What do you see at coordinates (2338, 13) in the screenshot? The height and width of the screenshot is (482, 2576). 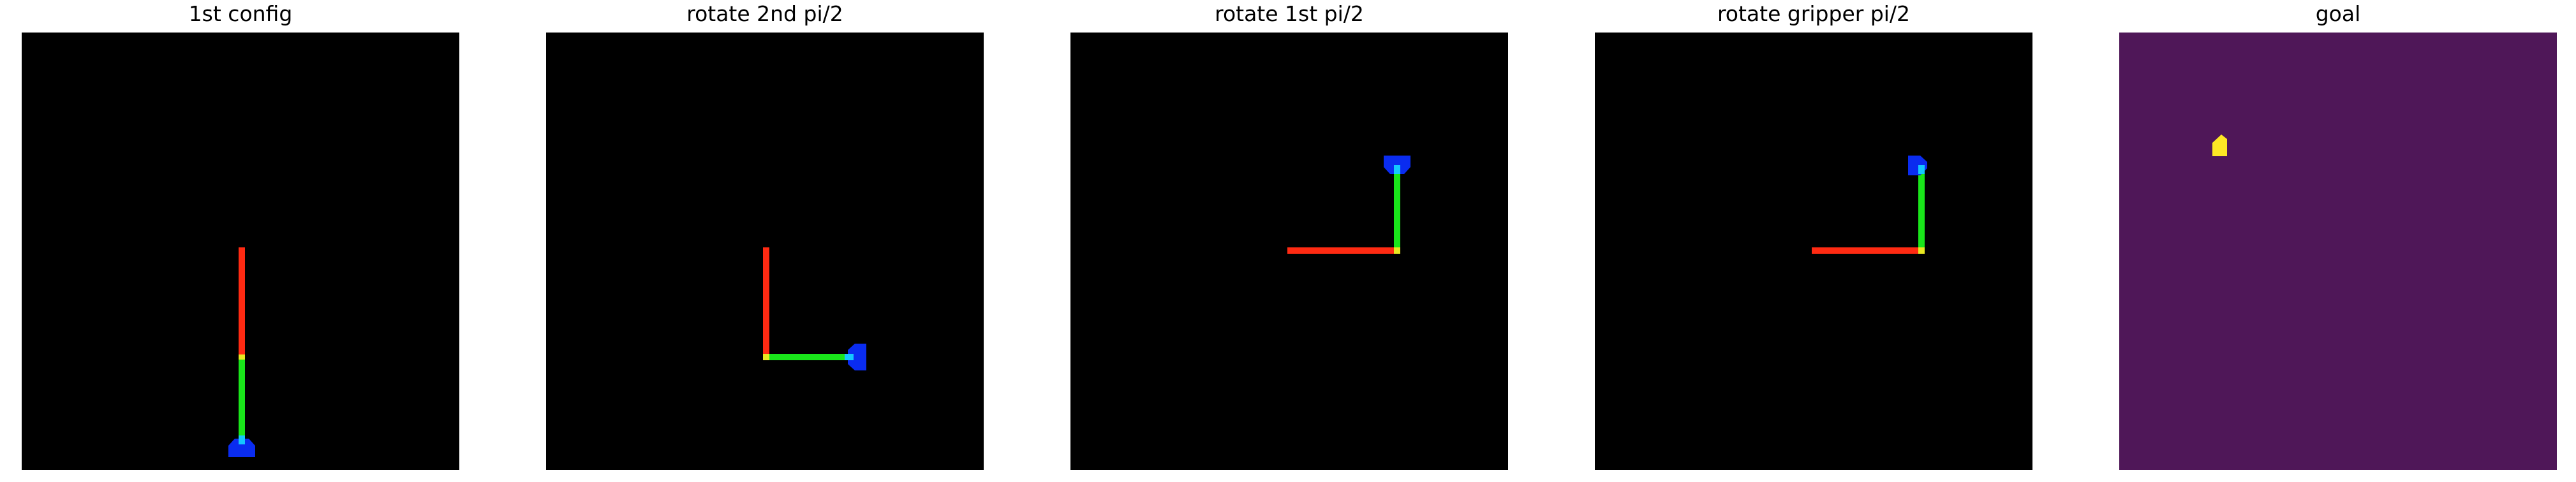 I see `panel-title: goal` at bounding box center [2338, 13].